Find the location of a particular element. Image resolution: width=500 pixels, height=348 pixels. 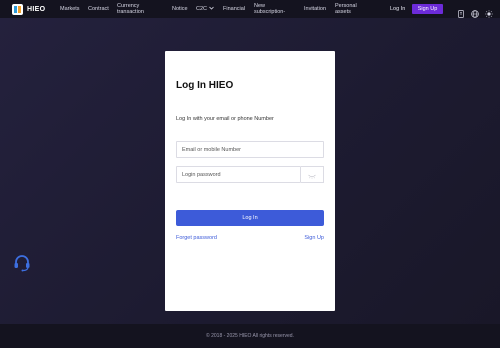

eye-closed-icon is located at coordinates (312, 175).